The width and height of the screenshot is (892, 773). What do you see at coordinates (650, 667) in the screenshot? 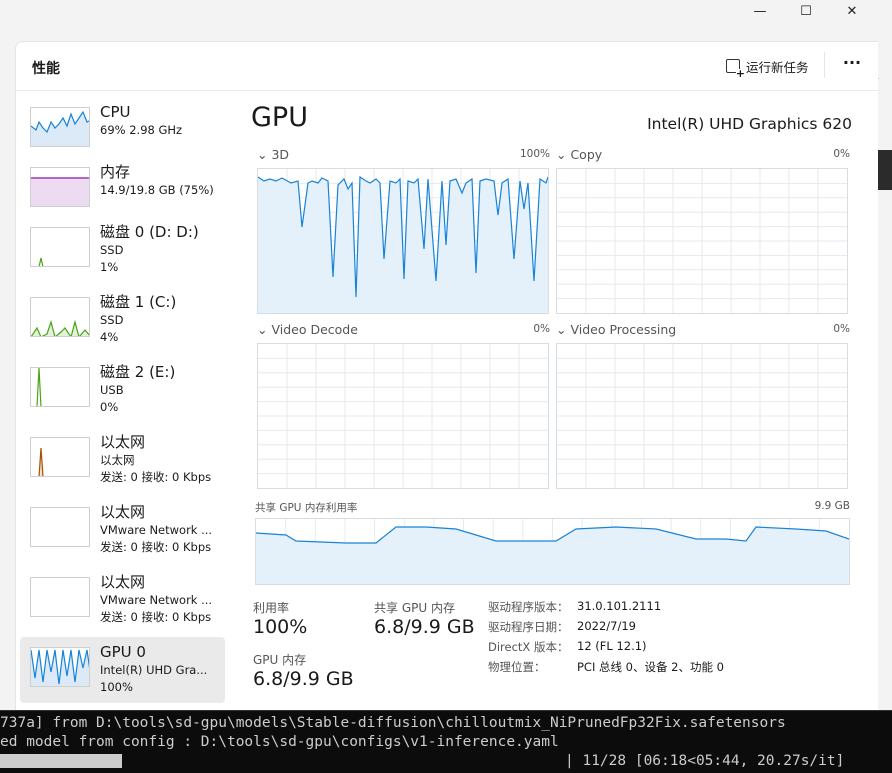
I see `physical-location-value: PCI 总线 0、设备 2、功能 0` at bounding box center [650, 667].